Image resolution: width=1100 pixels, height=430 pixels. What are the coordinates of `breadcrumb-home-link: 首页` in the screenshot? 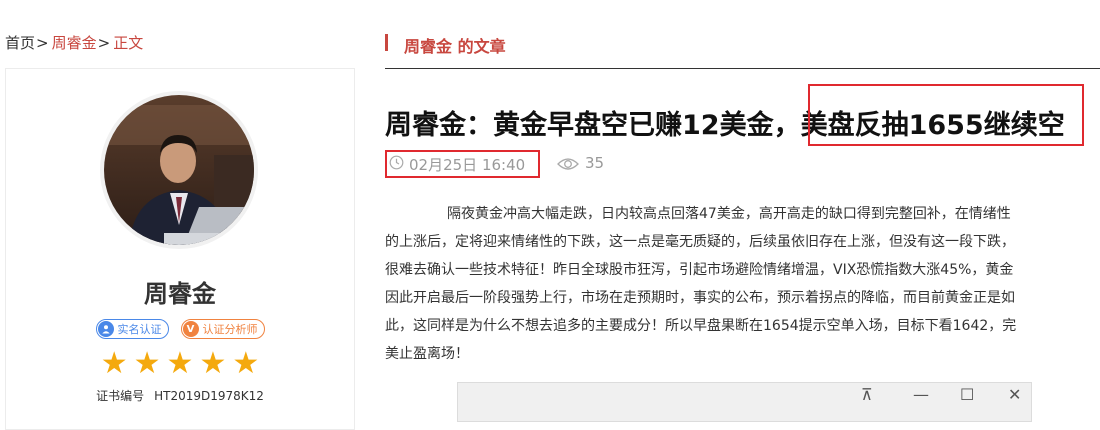 It's located at (20, 43).